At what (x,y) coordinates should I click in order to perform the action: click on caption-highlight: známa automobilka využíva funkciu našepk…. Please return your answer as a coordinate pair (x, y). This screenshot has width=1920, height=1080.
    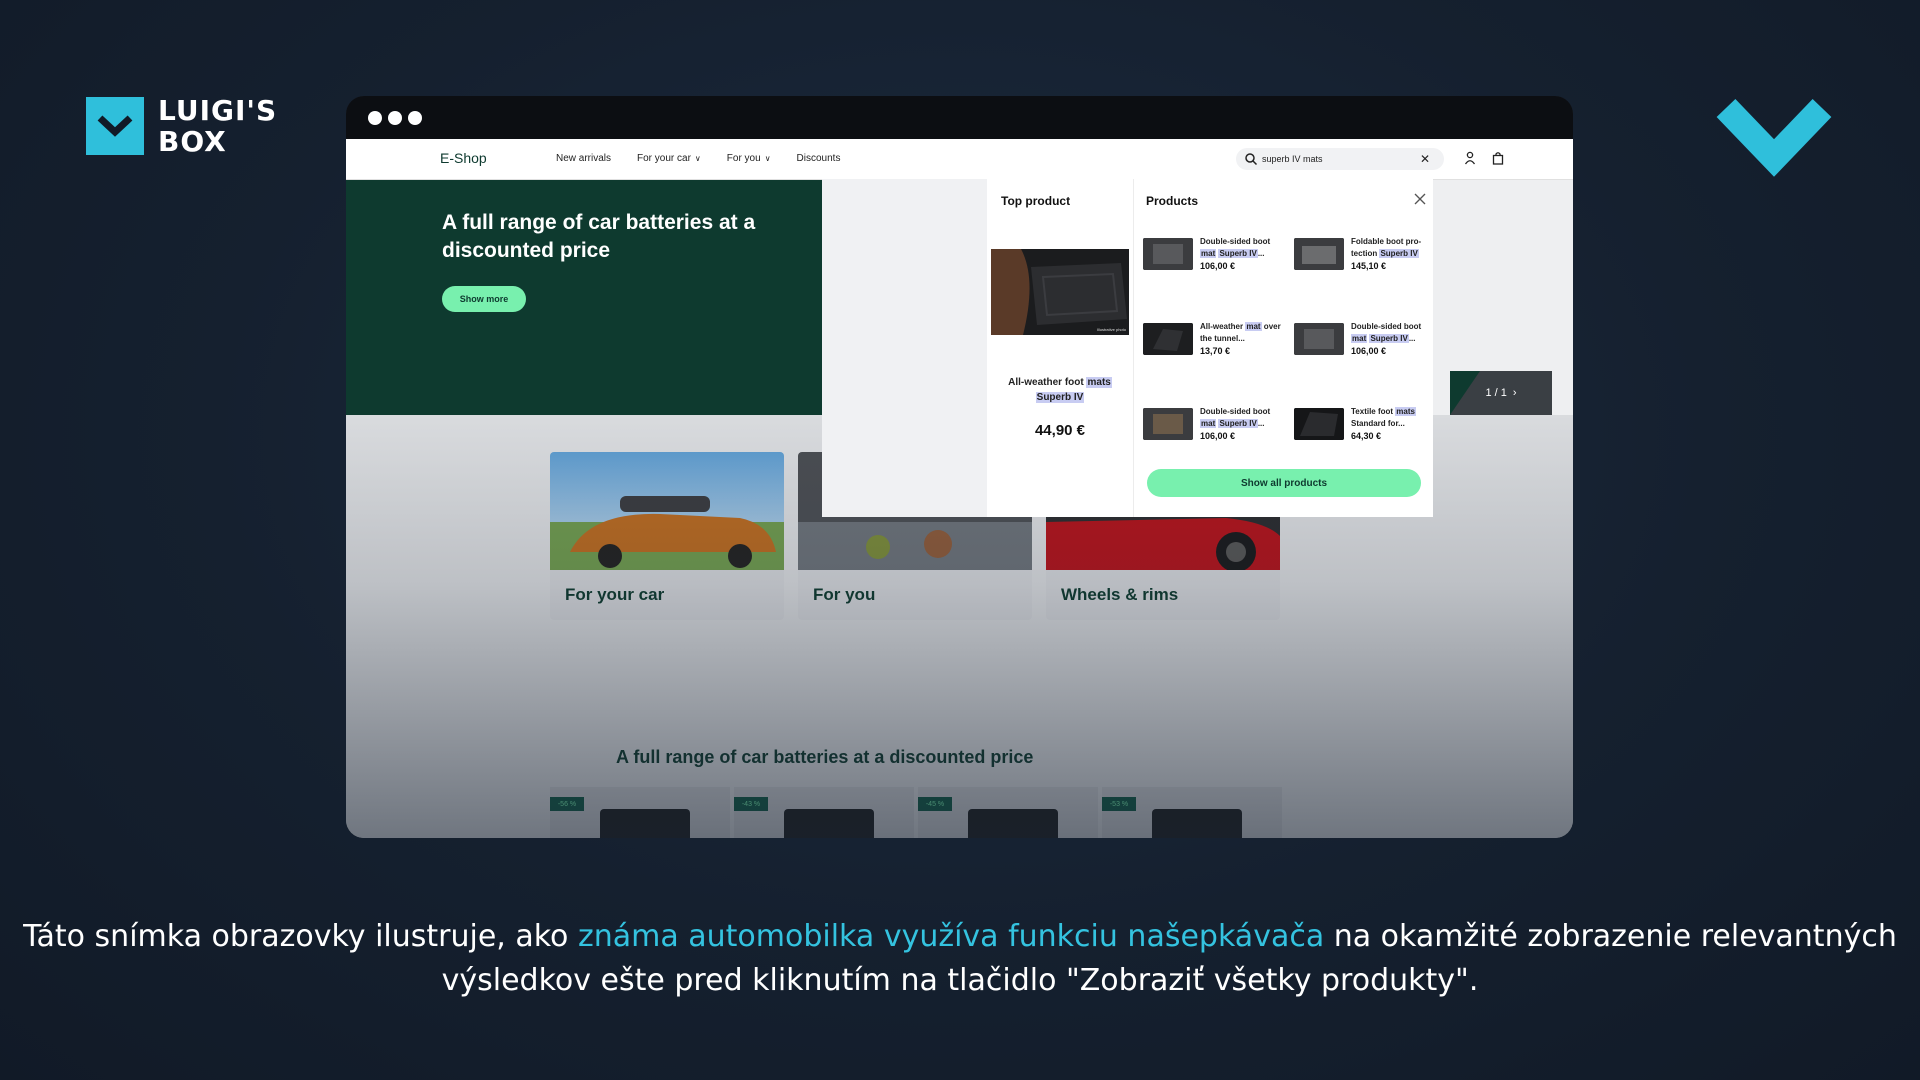
    Looking at the image, I should click on (951, 936).